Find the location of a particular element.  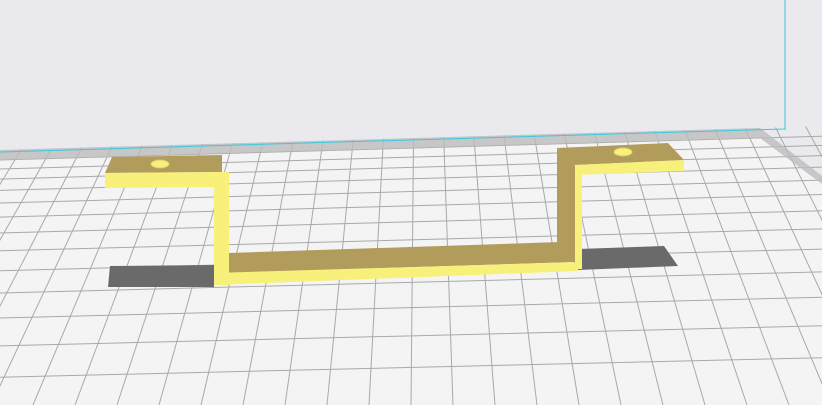

right-vertical-side is located at coordinates (566, 205).